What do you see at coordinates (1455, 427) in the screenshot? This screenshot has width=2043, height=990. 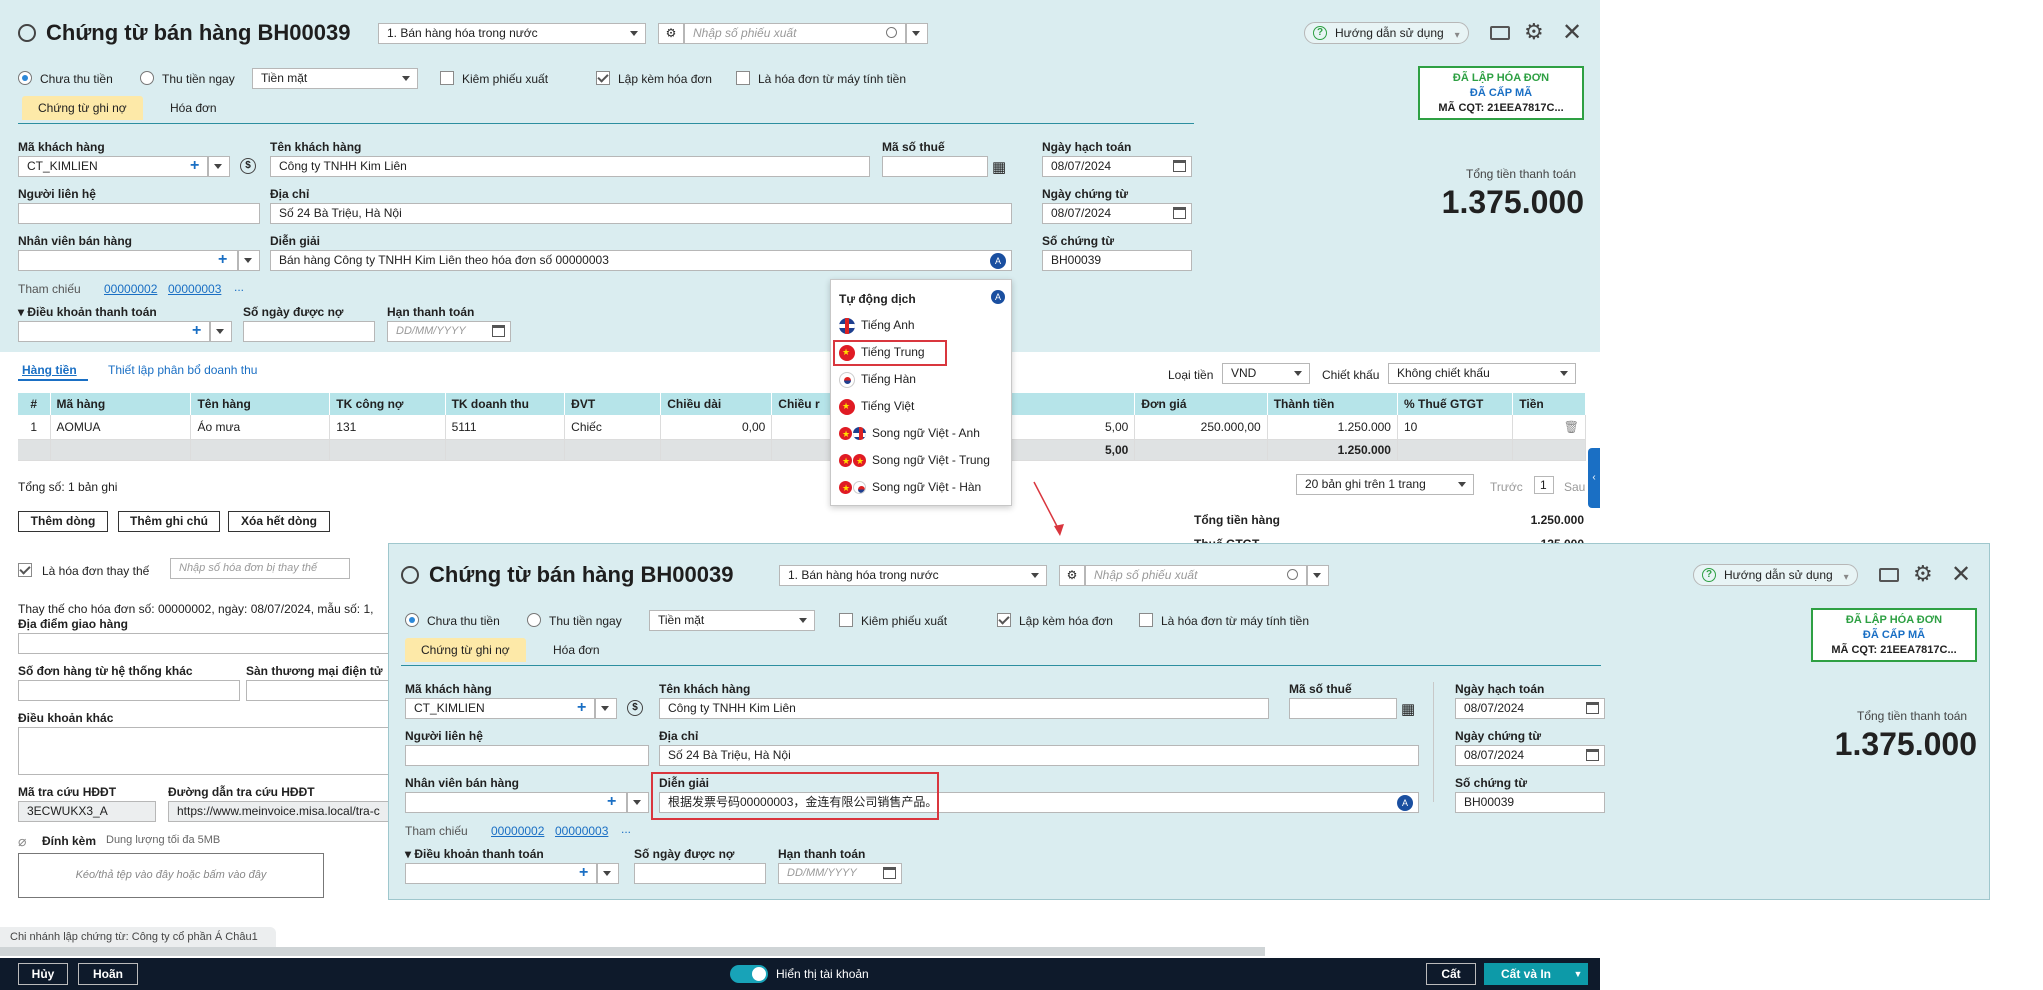 I see `cell-vat-rate: 10` at bounding box center [1455, 427].